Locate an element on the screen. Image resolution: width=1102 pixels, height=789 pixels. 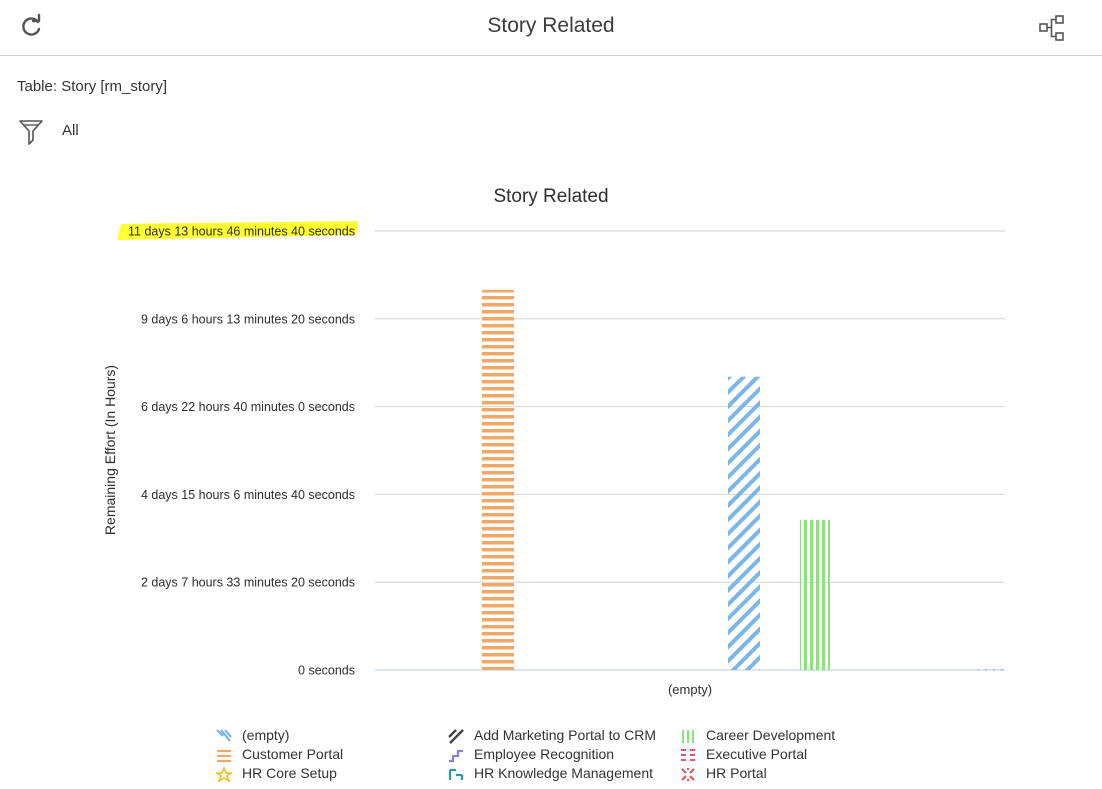
bar-customer-portal is located at coordinates (498, 479).